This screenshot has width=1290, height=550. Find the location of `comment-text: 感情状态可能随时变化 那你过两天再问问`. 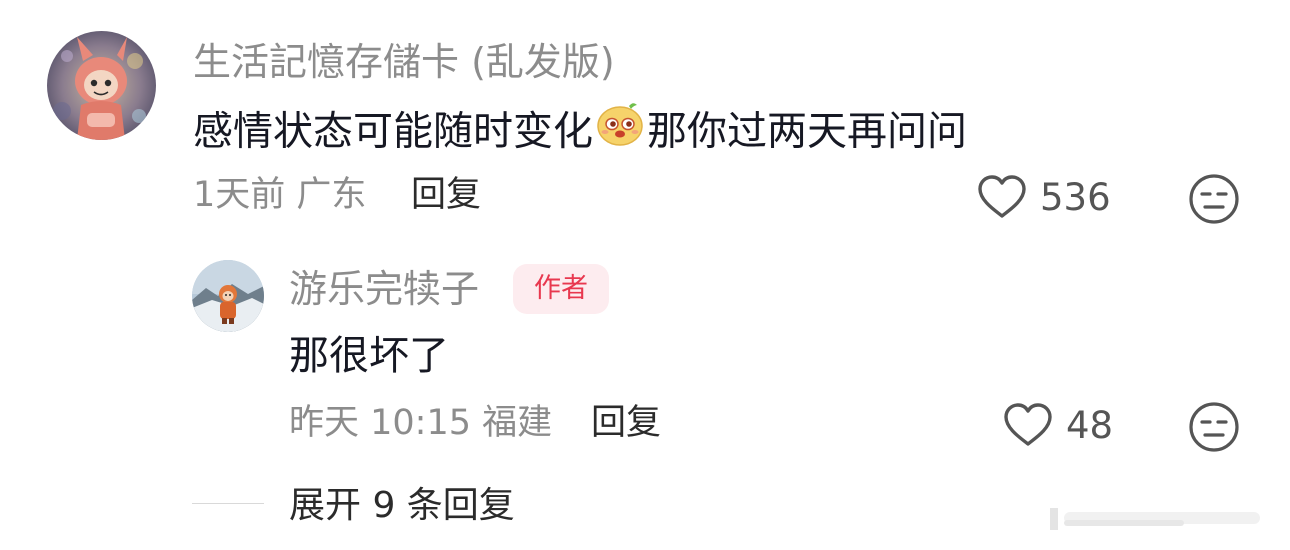

comment-text: 感情状态可能随时变化 那你过两天再问问 is located at coordinates (580, 132).